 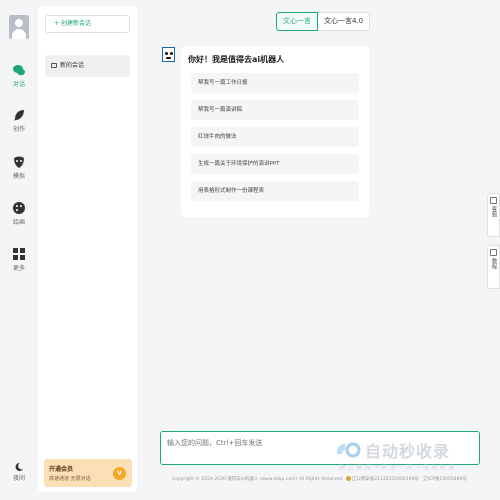 I want to click on tab-wenxin: 文心一言, so click(x=297, y=21).